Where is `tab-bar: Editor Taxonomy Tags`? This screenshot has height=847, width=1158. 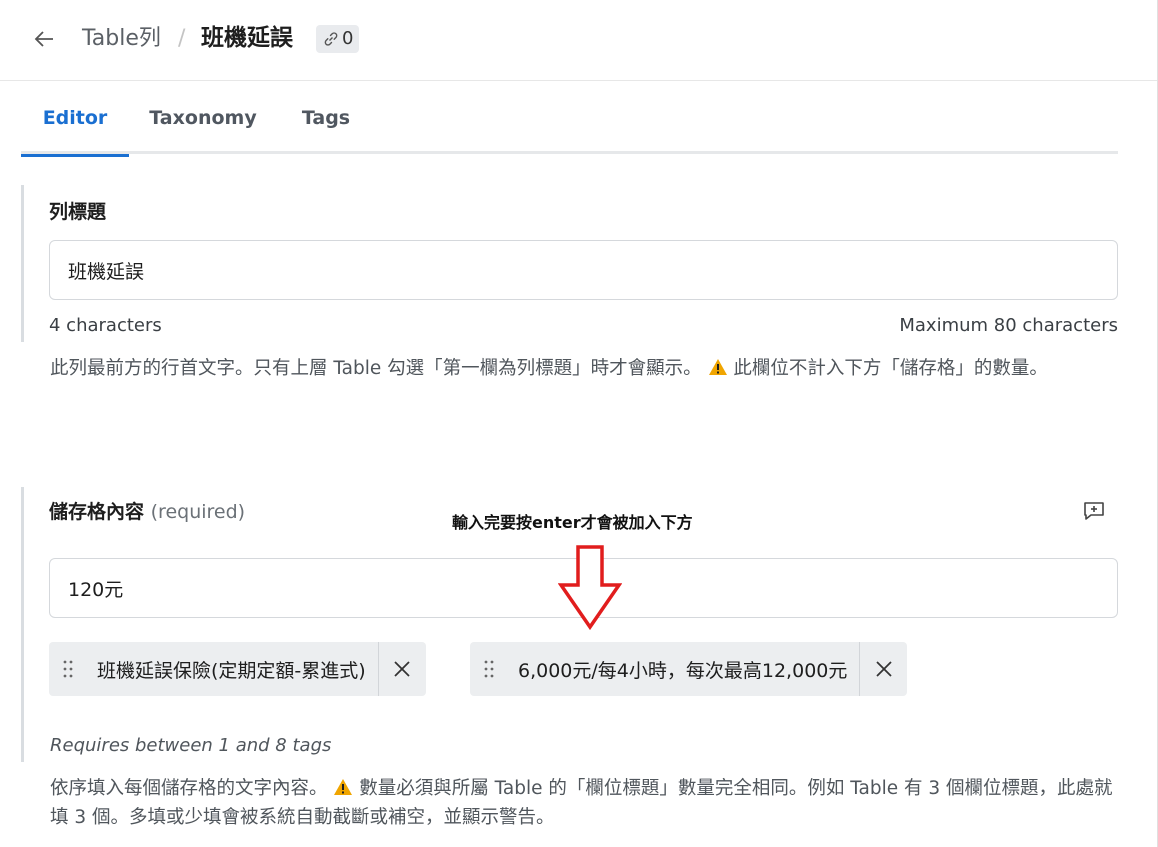 tab-bar: Editor Taxonomy Tags is located at coordinates (569, 126).